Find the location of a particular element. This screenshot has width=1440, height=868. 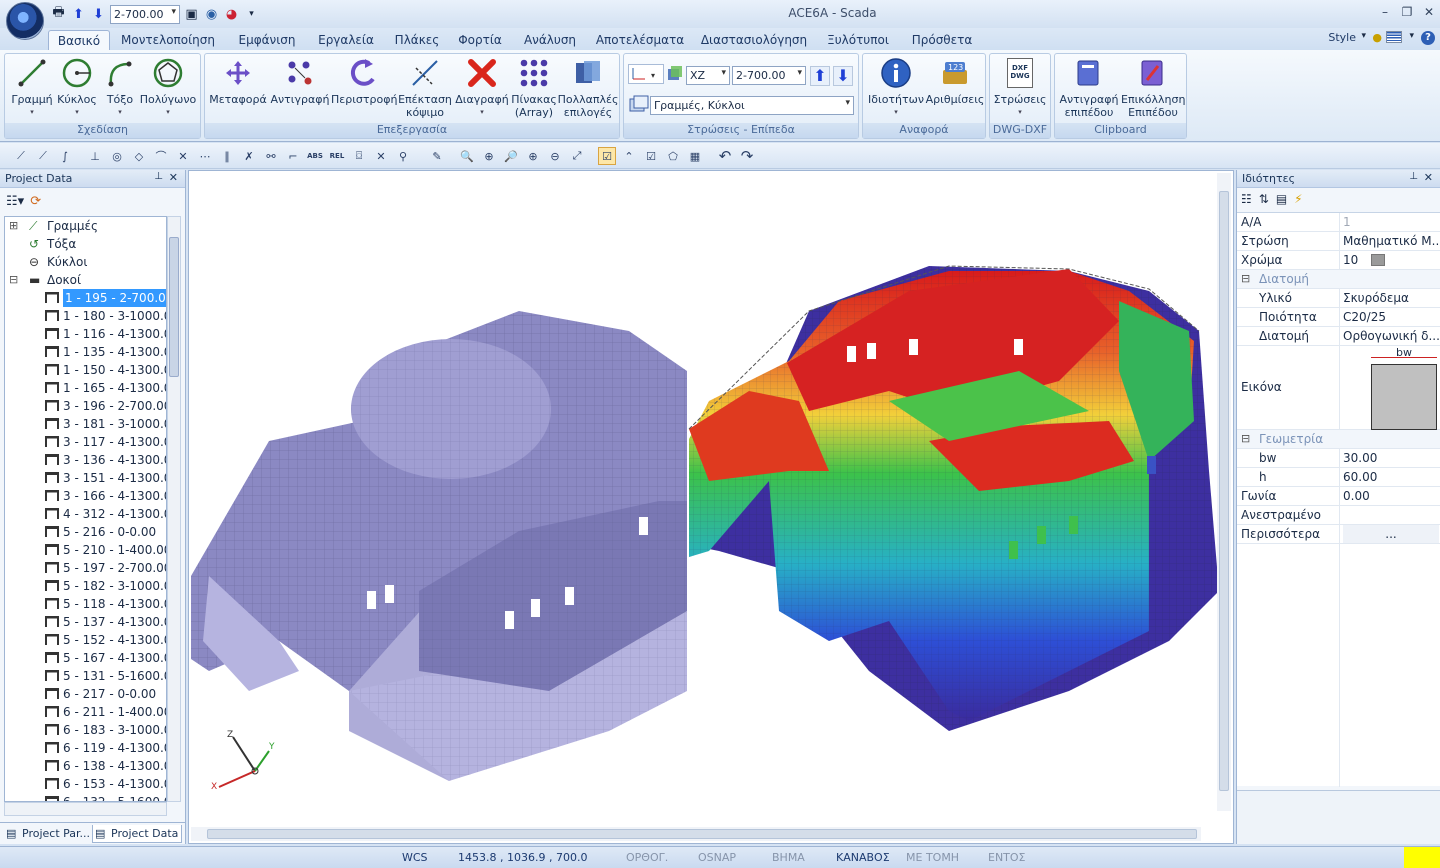

paste-level-button: Επικόλληση Επιπέδου is located at coordinates (1153, 87).